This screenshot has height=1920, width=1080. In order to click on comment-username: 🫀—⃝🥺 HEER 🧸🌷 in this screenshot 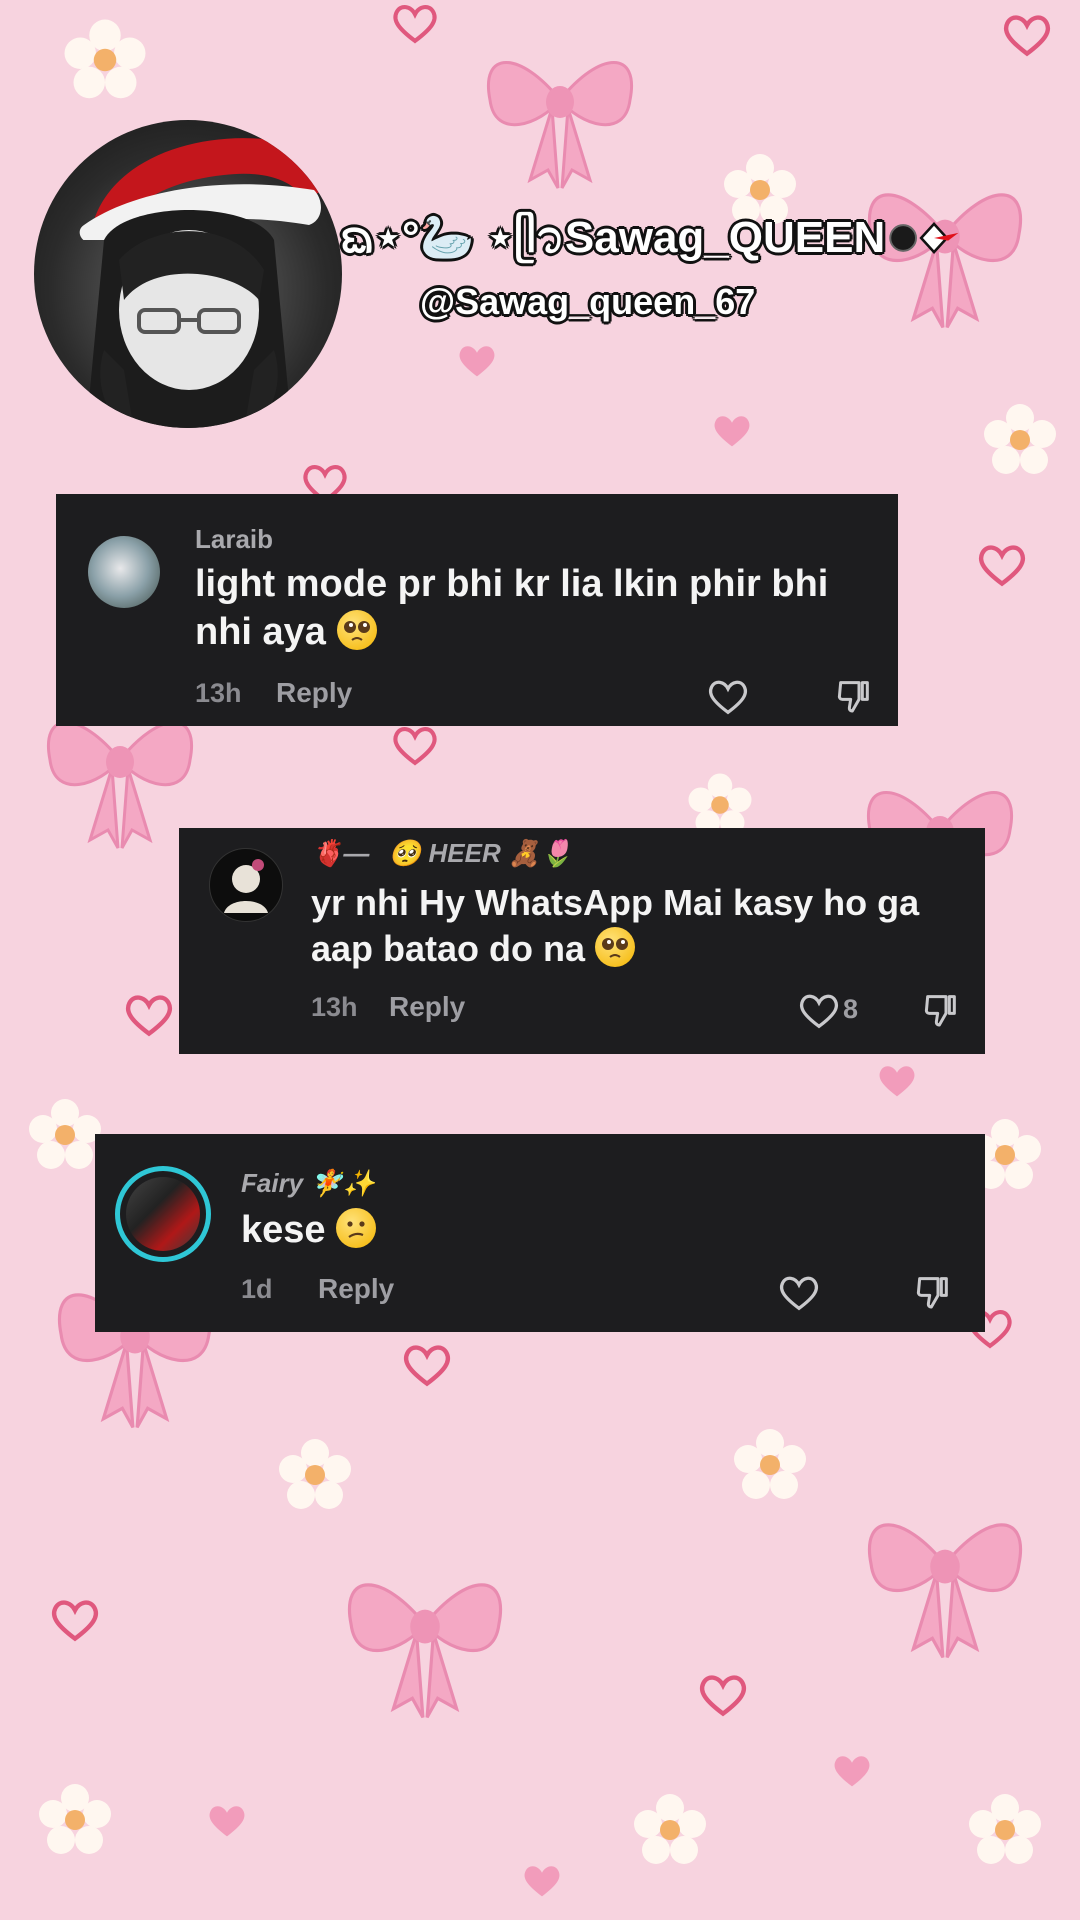, I will do `click(442, 853)`.